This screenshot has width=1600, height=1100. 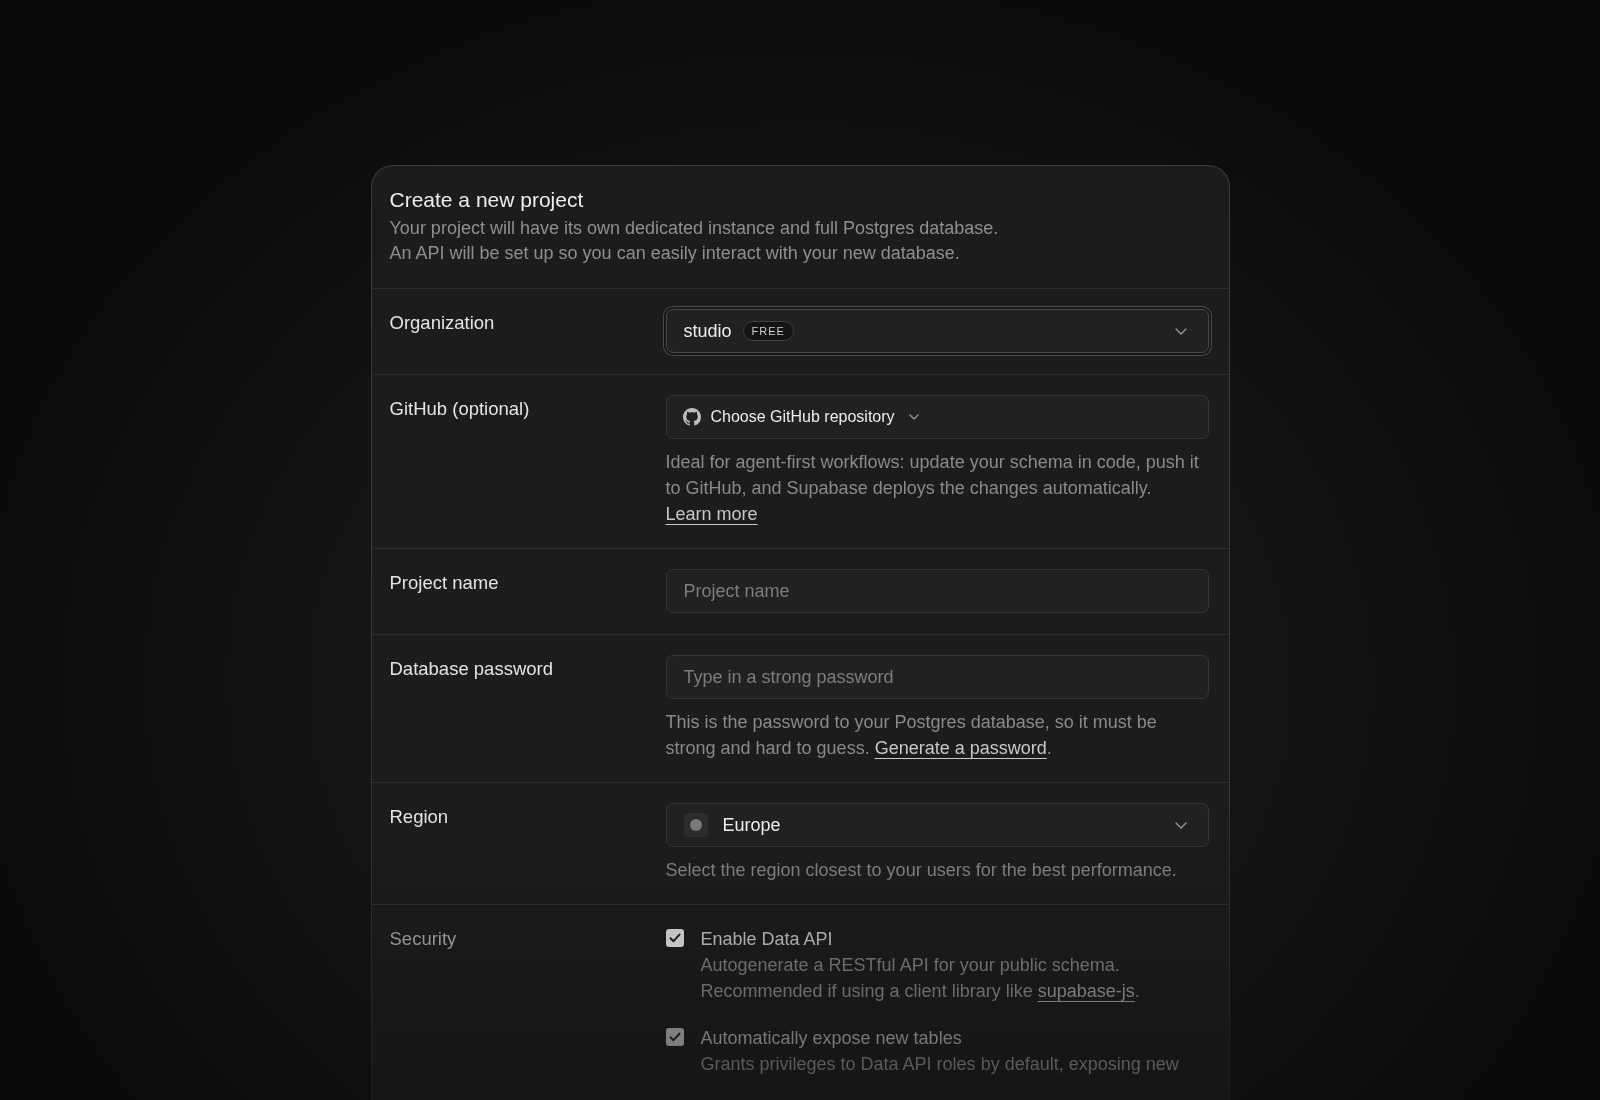 What do you see at coordinates (831, 1038) in the screenshot?
I see `checkbox-label: Automatically expose new tables` at bounding box center [831, 1038].